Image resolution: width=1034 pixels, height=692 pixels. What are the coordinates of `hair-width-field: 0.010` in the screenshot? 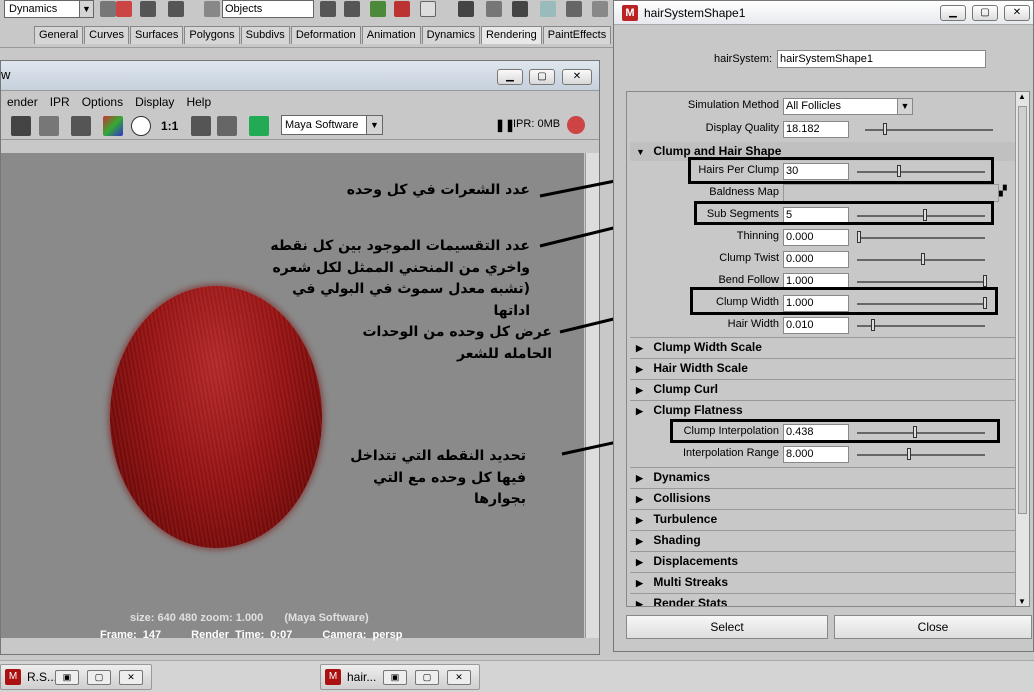 It's located at (816, 325).